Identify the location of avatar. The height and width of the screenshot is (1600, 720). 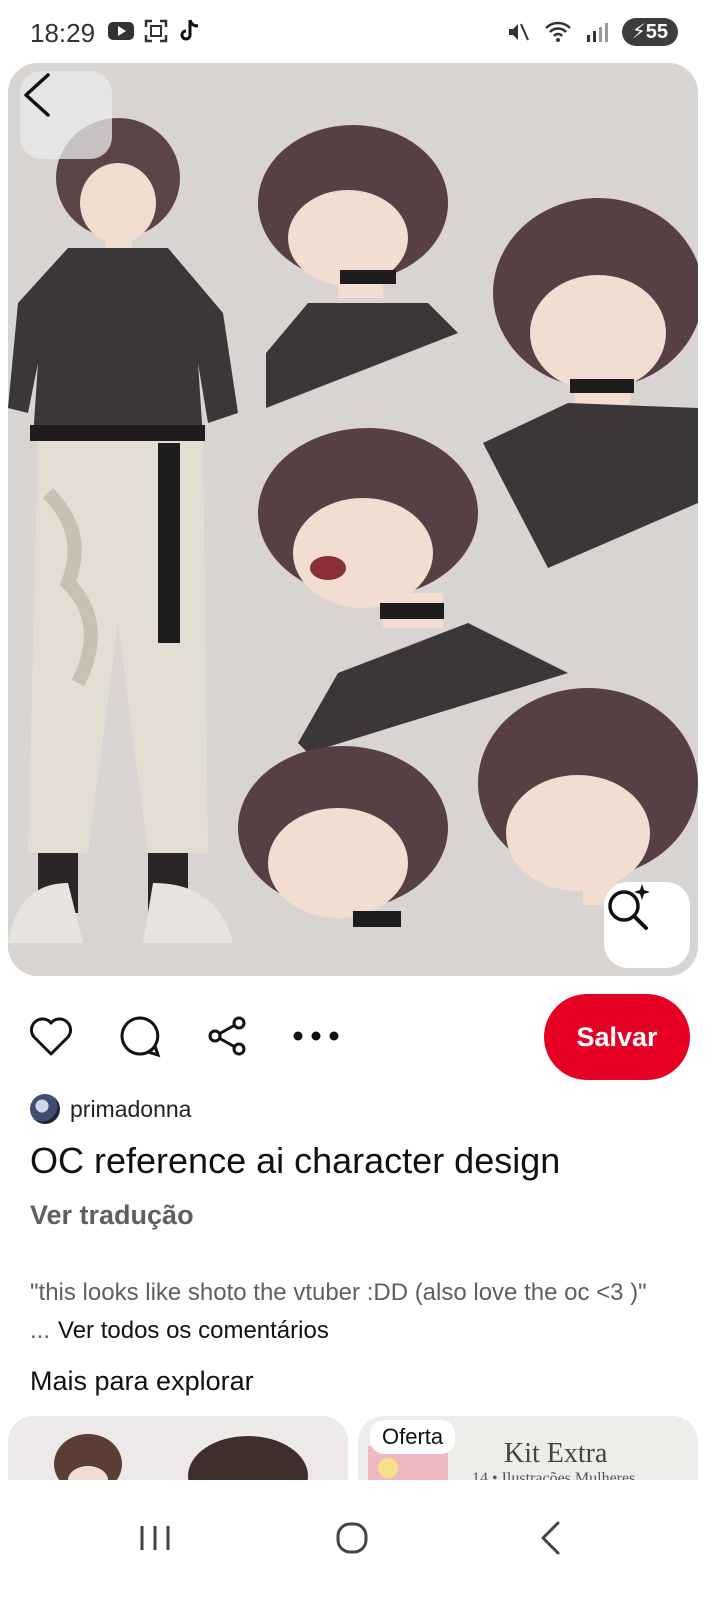
(45, 1109).